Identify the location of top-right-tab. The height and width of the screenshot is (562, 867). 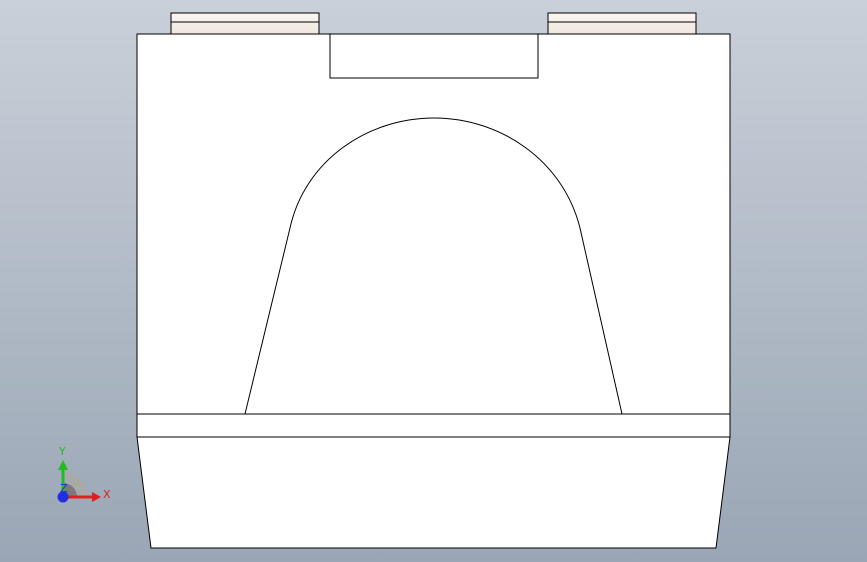
(622, 23).